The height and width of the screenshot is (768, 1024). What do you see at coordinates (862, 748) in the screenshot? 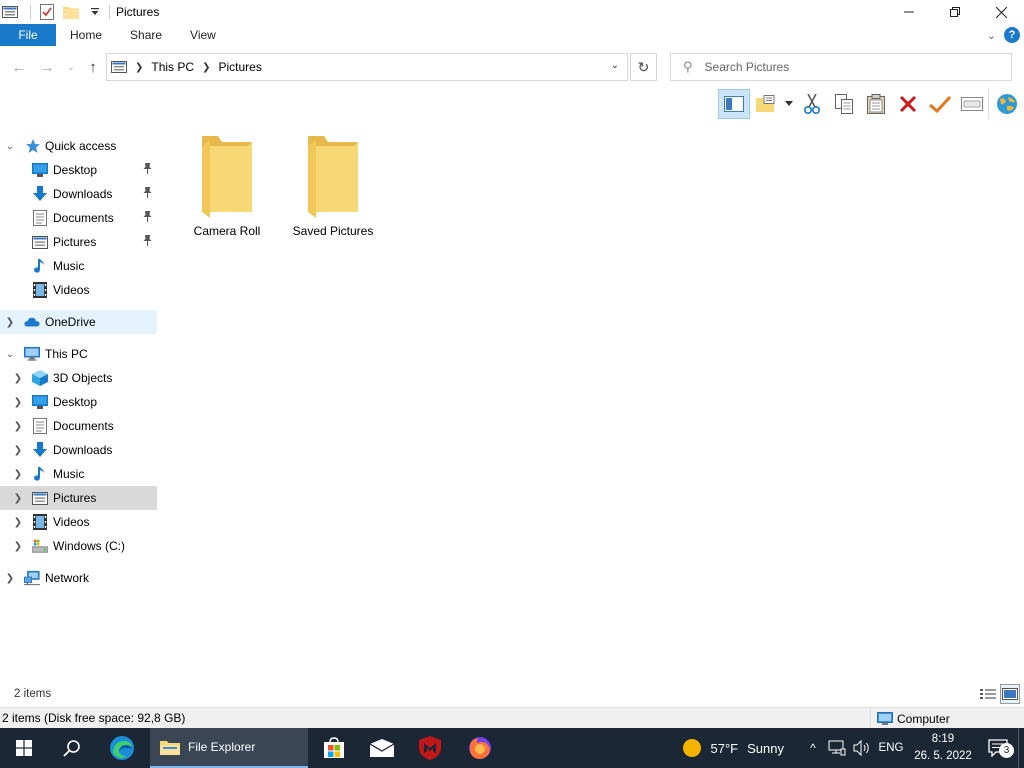
I see `volume-icon` at bounding box center [862, 748].